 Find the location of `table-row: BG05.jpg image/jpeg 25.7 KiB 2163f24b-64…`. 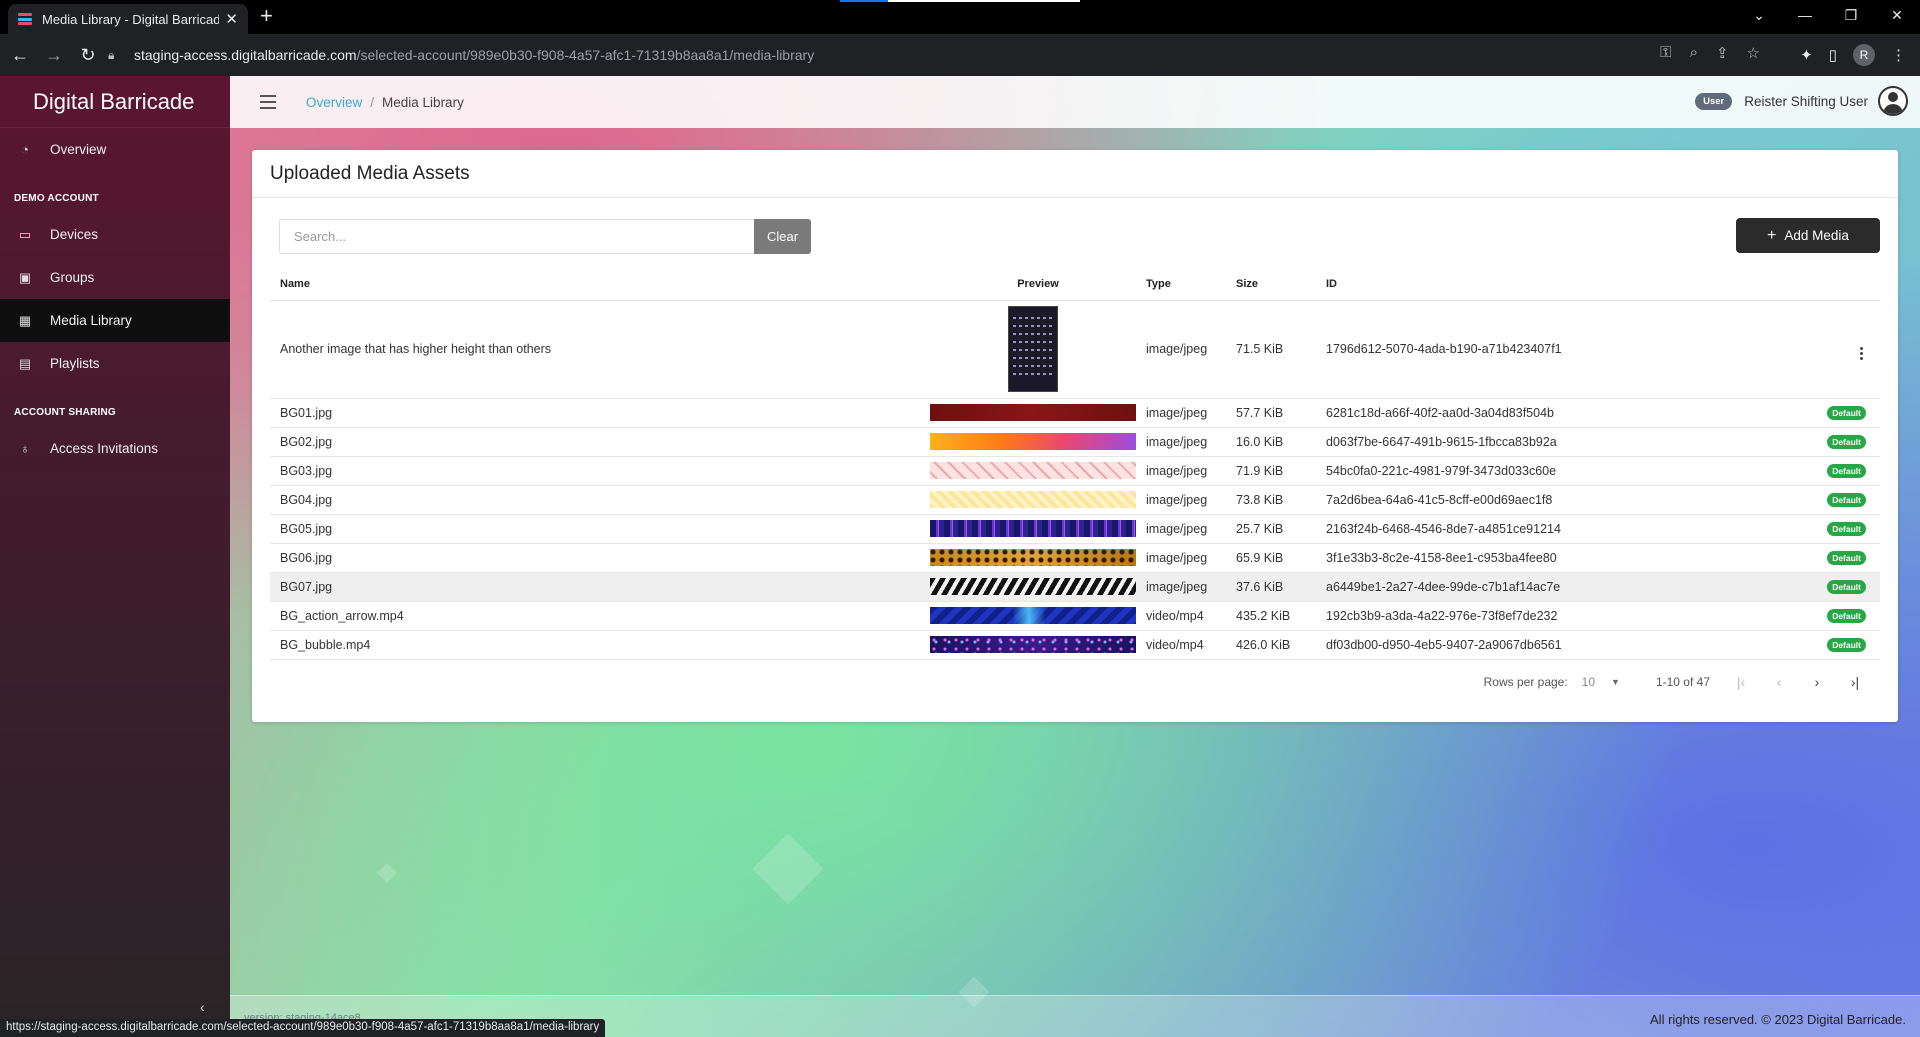

table-row: BG05.jpg image/jpeg 25.7 KiB 2163f24b-64… is located at coordinates (1075, 529).